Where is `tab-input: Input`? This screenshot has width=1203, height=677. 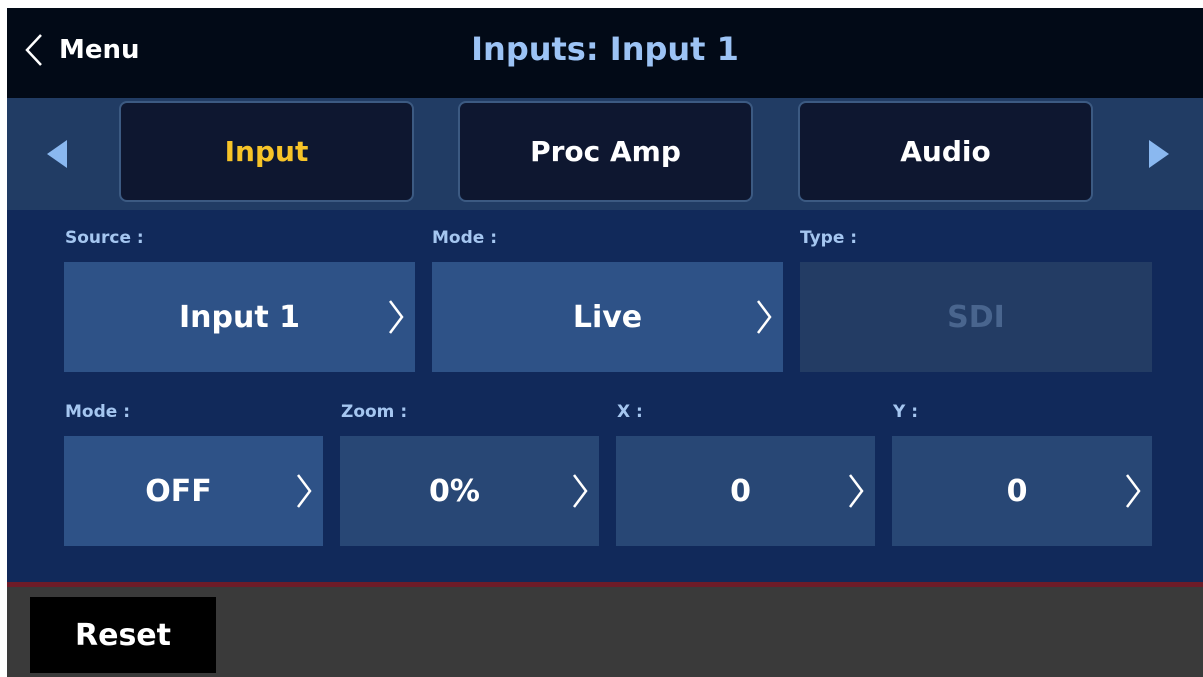 tab-input: Input is located at coordinates (266, 151).